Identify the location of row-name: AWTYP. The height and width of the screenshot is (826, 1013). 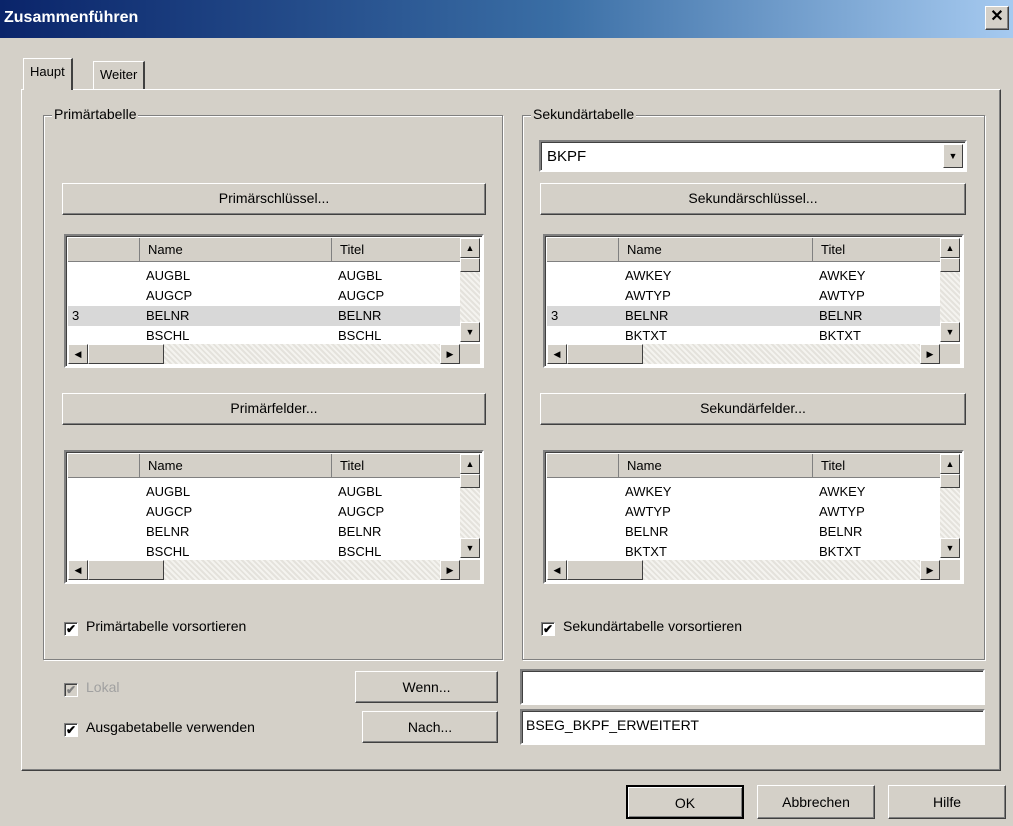
(648, 511).